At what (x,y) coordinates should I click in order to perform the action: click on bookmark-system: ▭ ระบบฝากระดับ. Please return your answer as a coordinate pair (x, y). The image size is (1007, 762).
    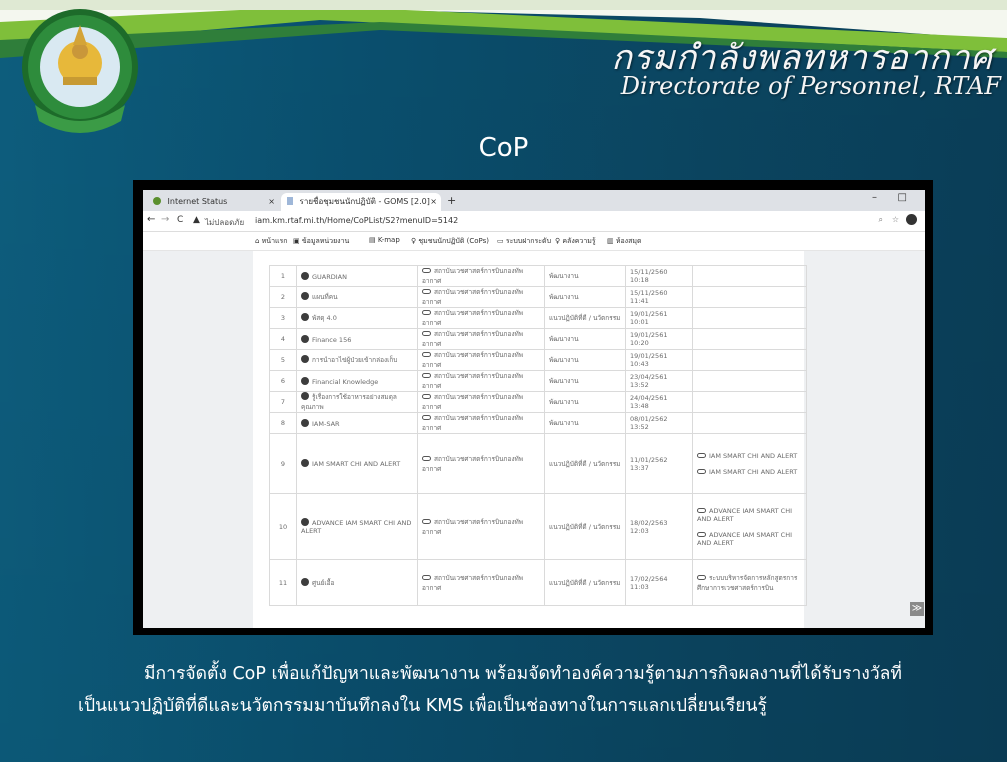
    Looking at the image, I should click on (524, 241).